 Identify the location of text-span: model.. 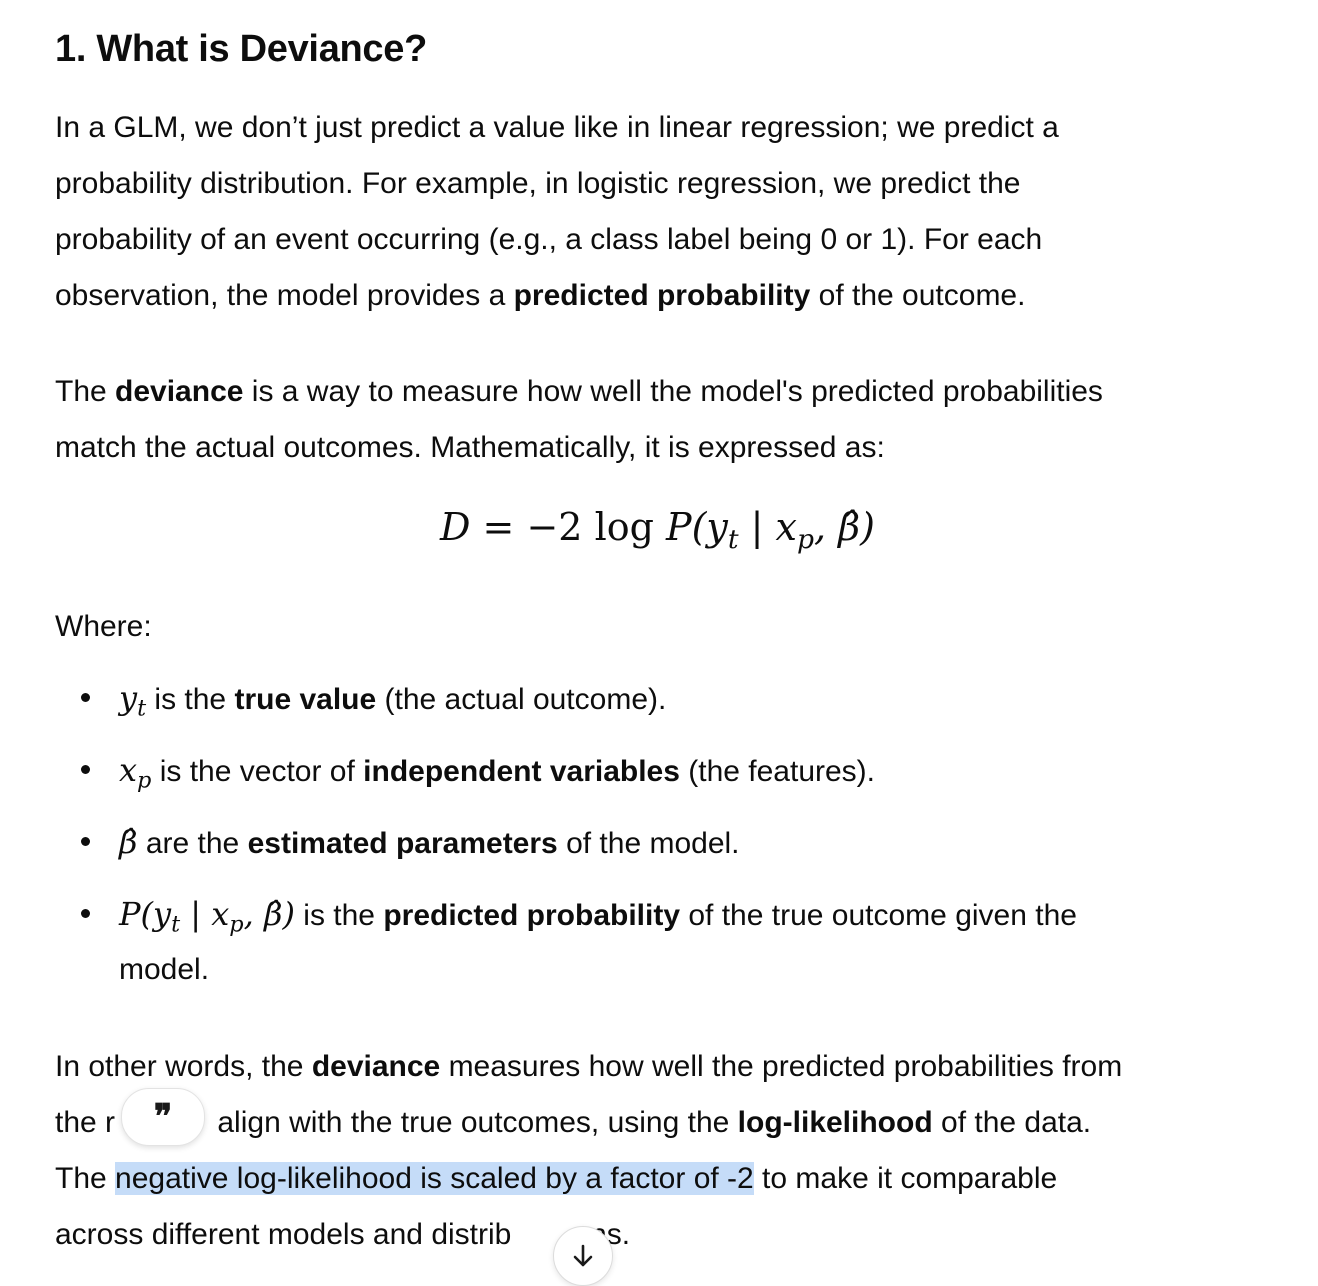
(164, 969).